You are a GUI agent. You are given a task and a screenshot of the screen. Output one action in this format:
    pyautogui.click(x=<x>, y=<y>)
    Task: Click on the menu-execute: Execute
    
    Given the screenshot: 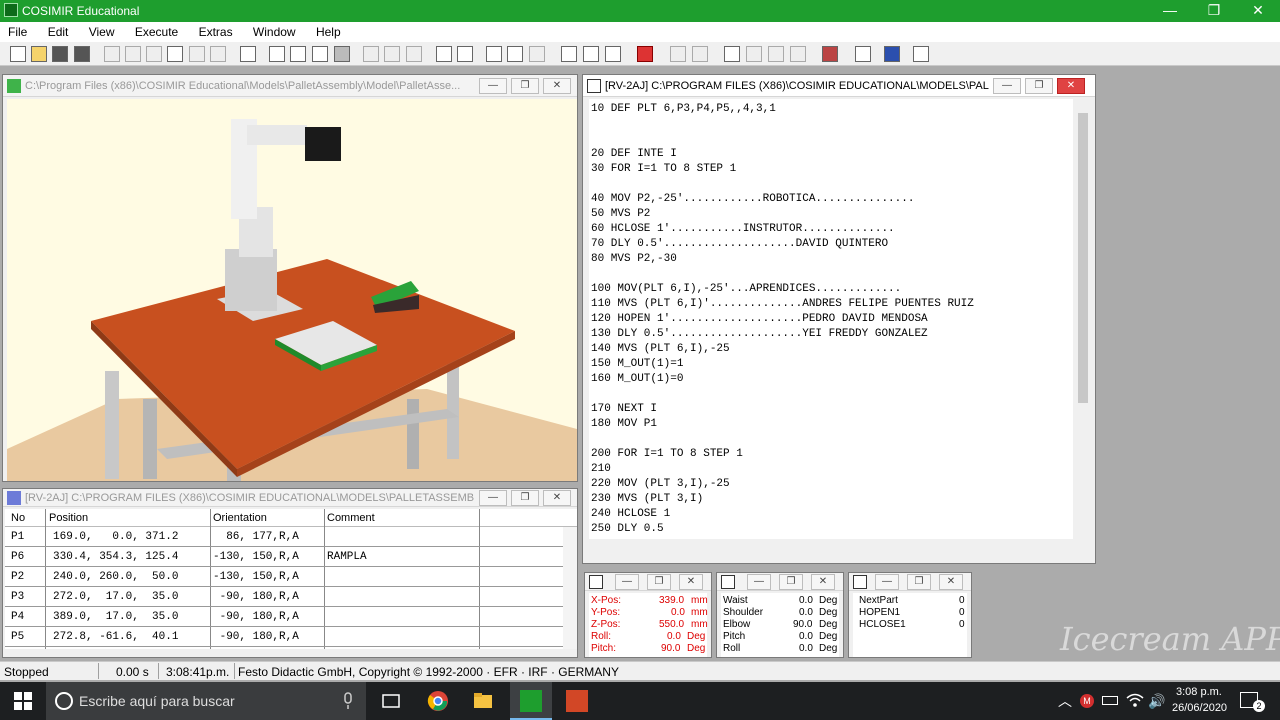 What is the action you would take?
    pyautogui.click(x=156, y=30)
    